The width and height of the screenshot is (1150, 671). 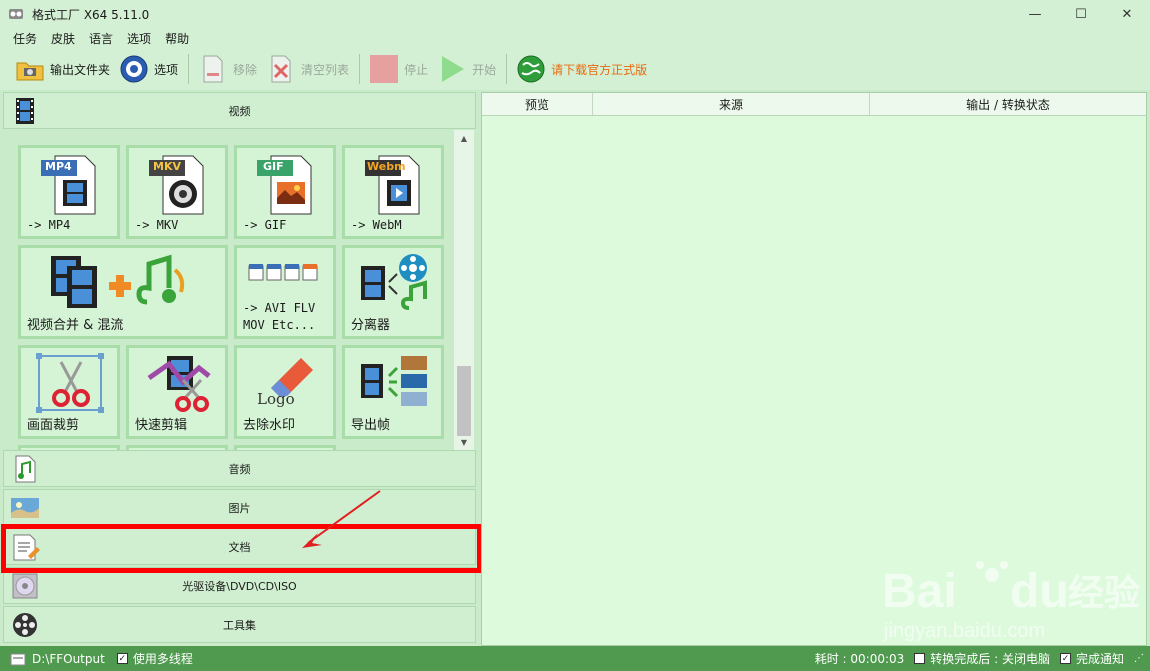 I want to click on tile-to-mkv-label: -> MKV, so click(x=157, y=225).